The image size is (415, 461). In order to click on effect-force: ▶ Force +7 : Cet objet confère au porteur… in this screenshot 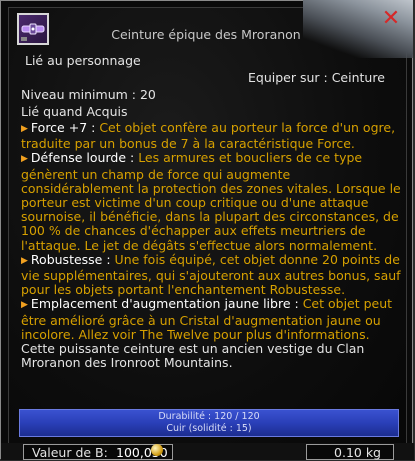, I will do `click(211, 135)`.